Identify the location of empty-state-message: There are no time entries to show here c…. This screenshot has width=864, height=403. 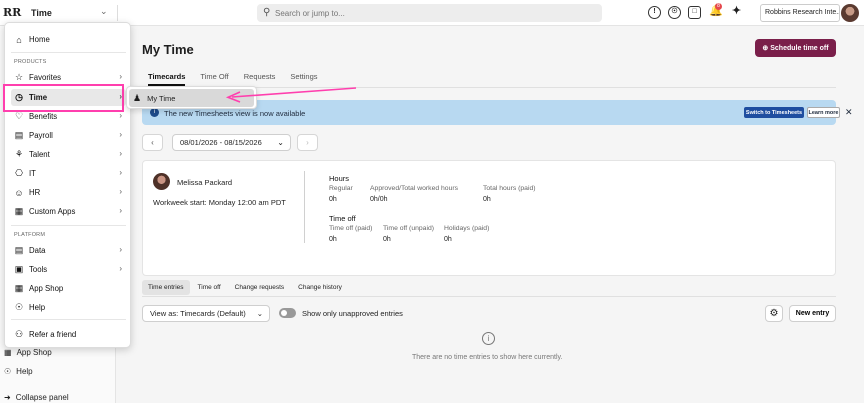
(487, 357).